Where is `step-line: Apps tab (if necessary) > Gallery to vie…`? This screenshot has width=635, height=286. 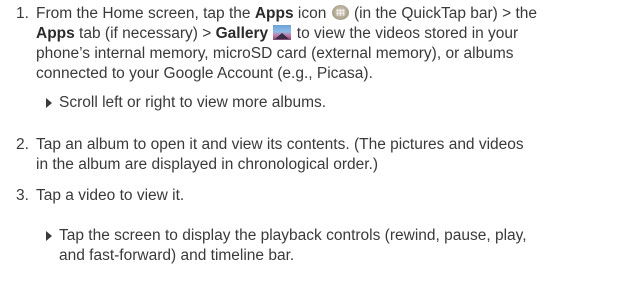
step-line: Apps tab (if necessary) > Gallery to vie… is located at coordinates (334, 34).